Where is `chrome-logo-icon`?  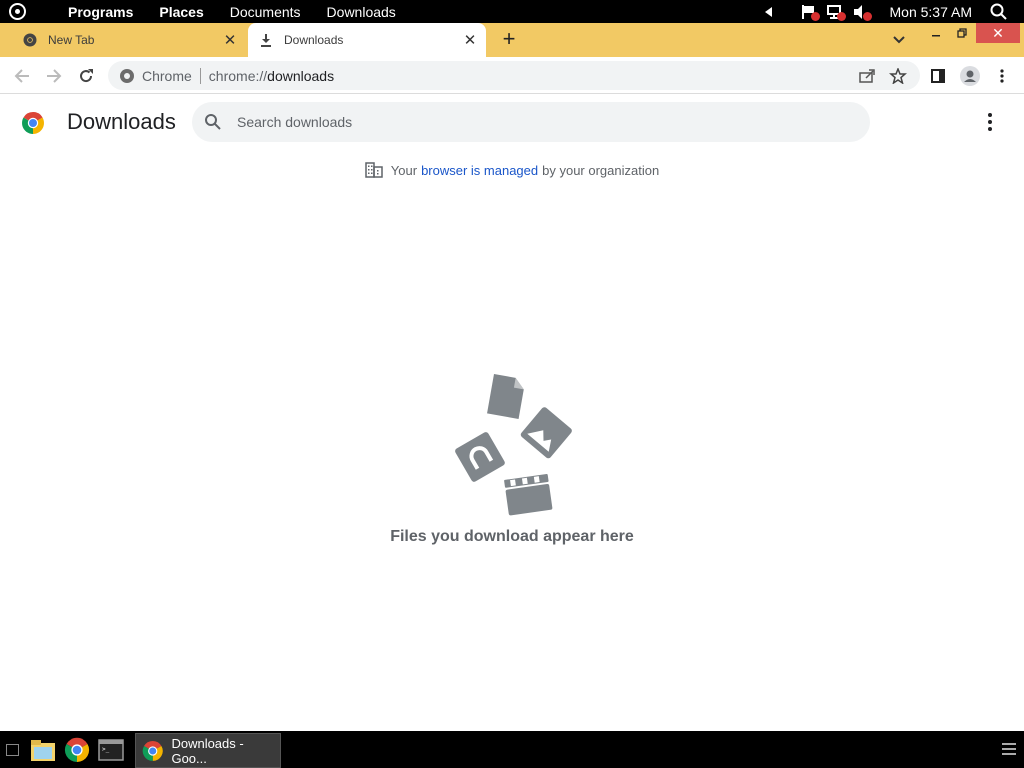
chrome-logo-icon is located at coordinates (33, 123).